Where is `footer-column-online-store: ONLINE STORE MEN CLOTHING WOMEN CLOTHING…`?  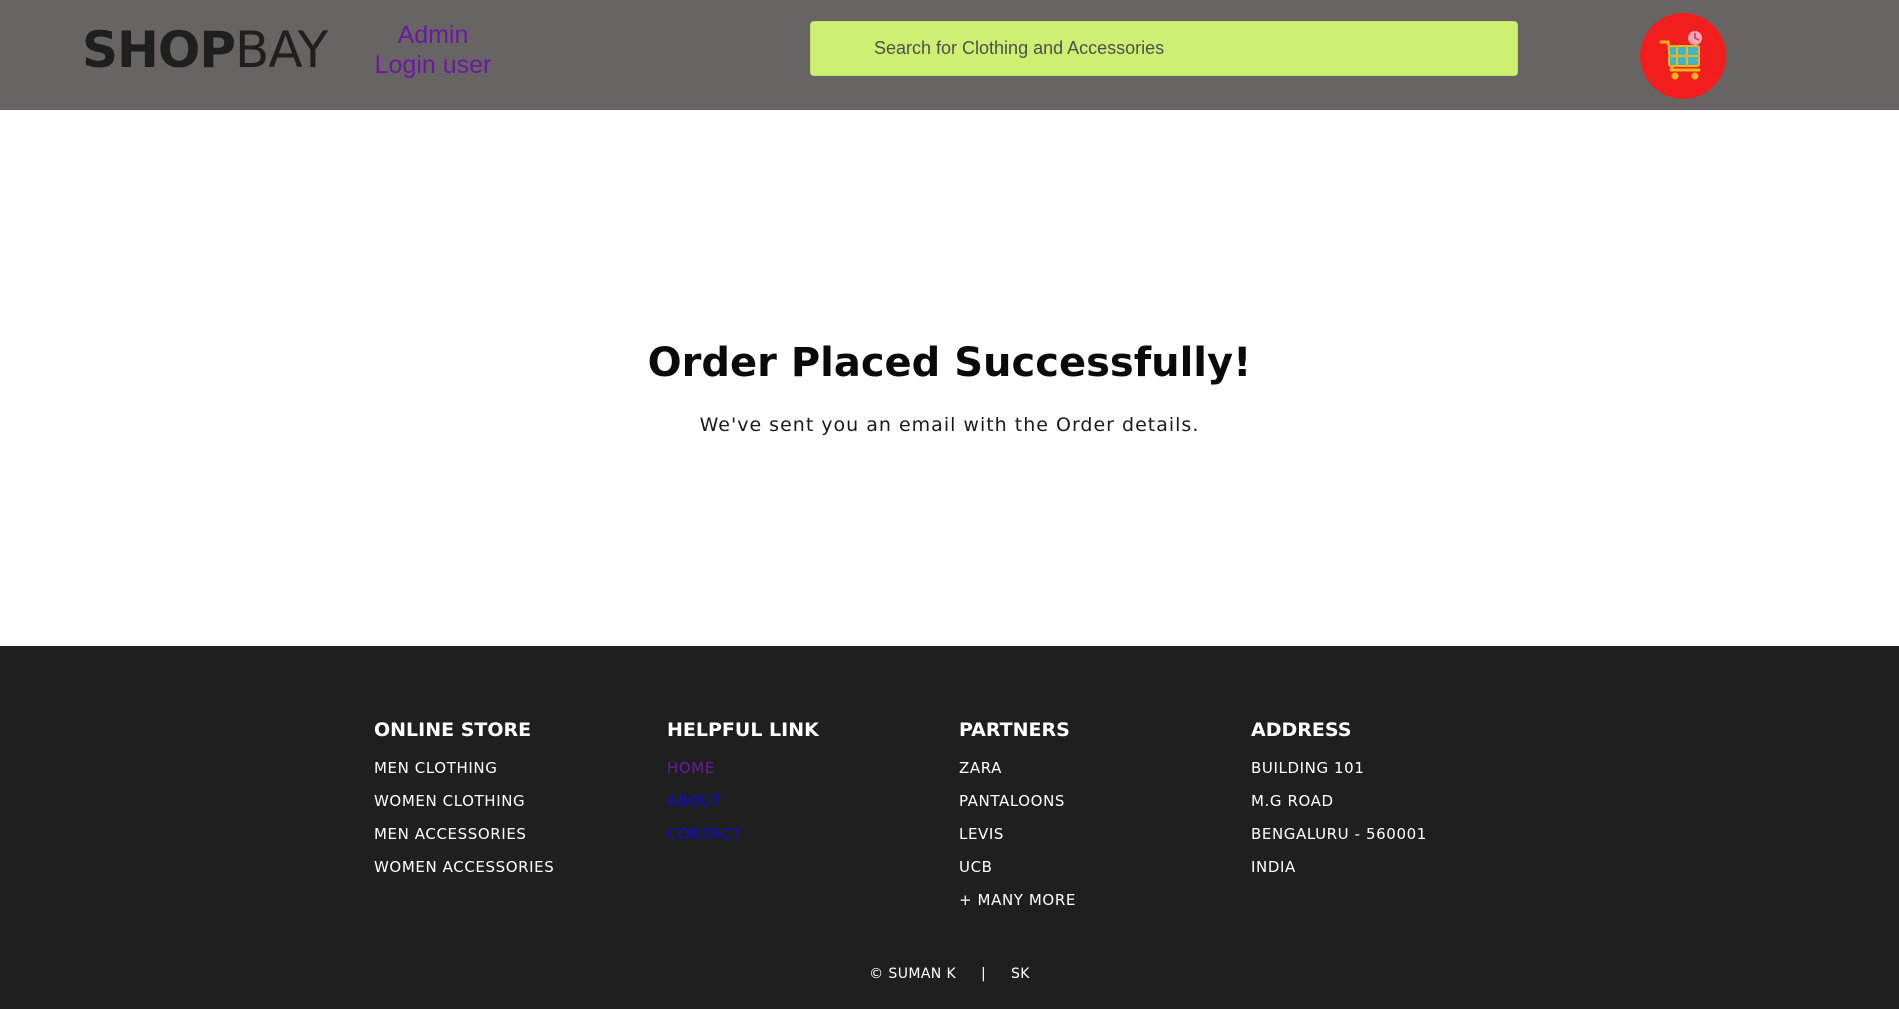 footer-column-online-store: ONLINE STORE MEN CLOTHING WOMEN CLOTHING… is located at coordinates (464, 801).